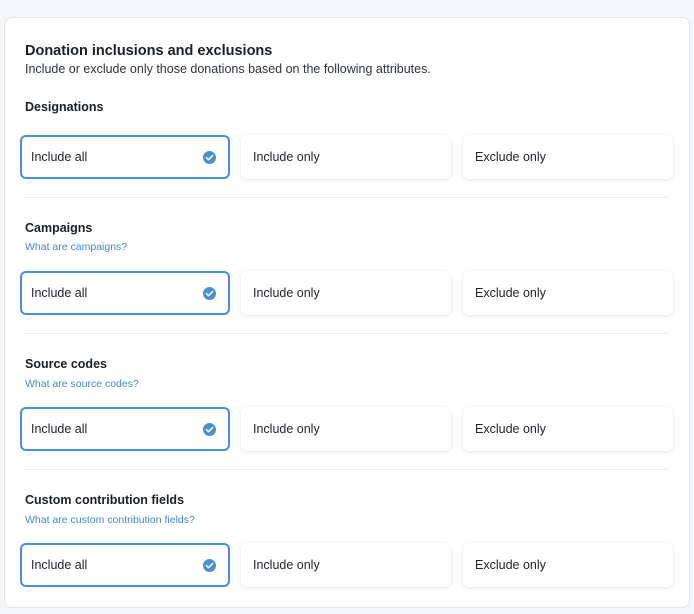 This screenshot has height=614, width=694. I want to click on campaigns-exclude-only-option: Exclude only, so click(568, 293).